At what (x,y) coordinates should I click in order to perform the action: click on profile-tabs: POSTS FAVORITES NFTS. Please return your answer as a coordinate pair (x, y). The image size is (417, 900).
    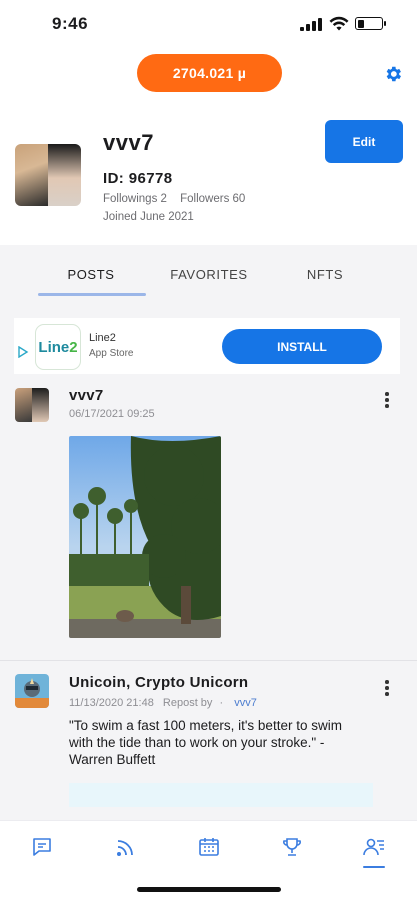
    Looking at the image, I should click on (208, 277).